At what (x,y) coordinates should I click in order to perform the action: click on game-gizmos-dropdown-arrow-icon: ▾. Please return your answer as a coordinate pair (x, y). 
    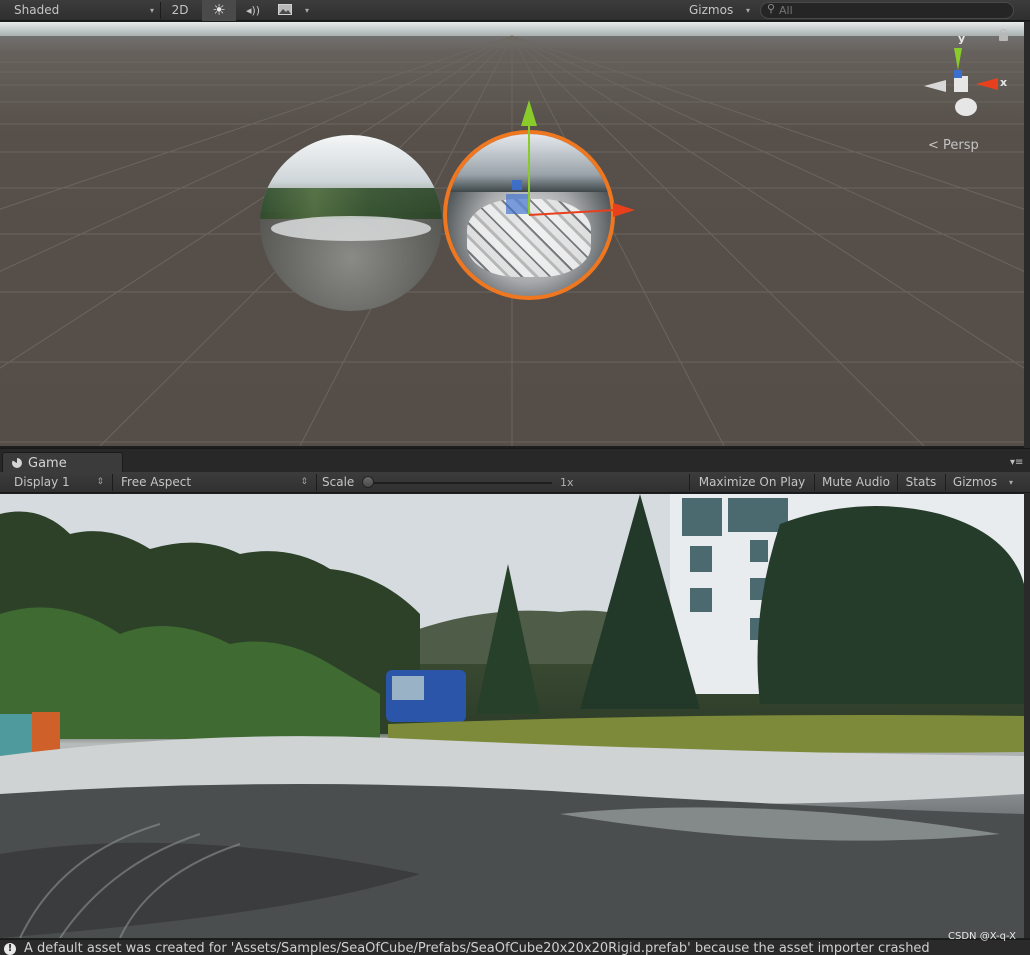
    Looking at the image, I should click on (1011, 482).